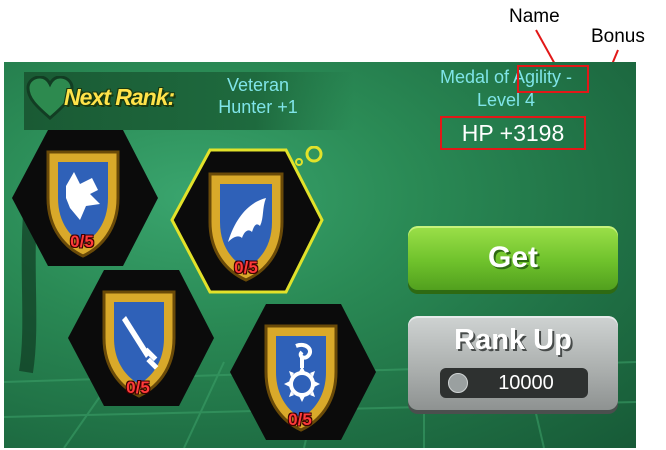 This screenshot has height=450, width=666. What do you see at coordinates (83, 198) in the screenshot?
I see `medal-wolf: 0/5` at bounding box center [83, 198].